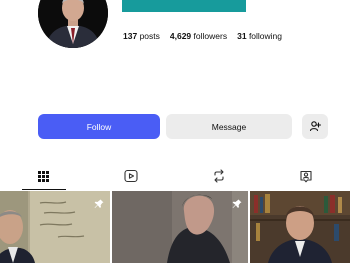 This screenshot has width=350, height=263. Describe the element at coordinates (175, 178) in the screenshot. I see `profile-tabs` at that location.